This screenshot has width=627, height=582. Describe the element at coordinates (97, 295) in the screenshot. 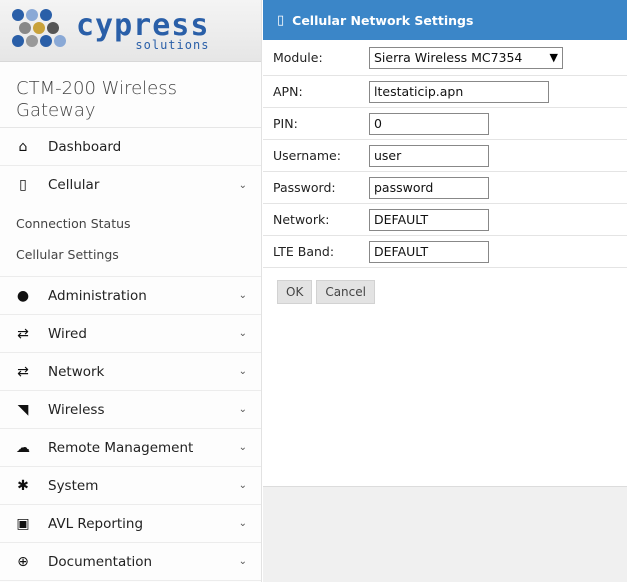

I see `sidebar-item-label: Administration` at that location.